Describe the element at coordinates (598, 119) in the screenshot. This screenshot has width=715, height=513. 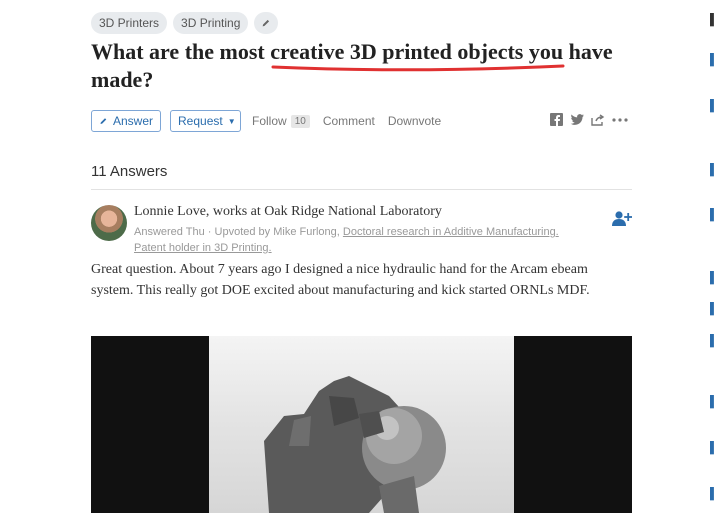
I see `share-icon` at that location.